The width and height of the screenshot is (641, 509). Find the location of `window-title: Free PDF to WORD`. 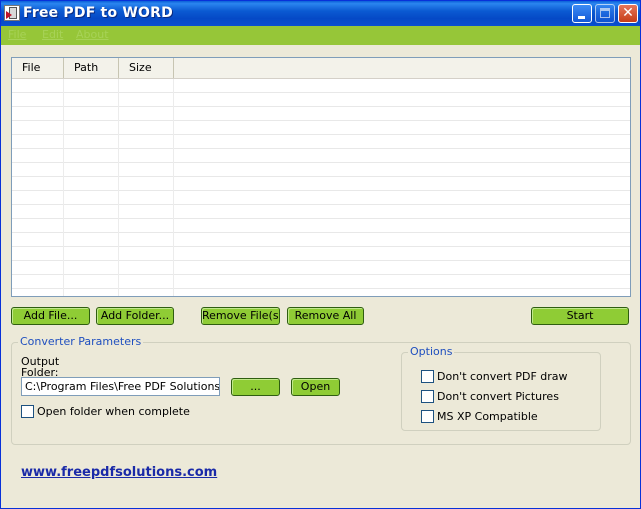

window-title: Free PDF to WORD is located at coordinates (98, 13).